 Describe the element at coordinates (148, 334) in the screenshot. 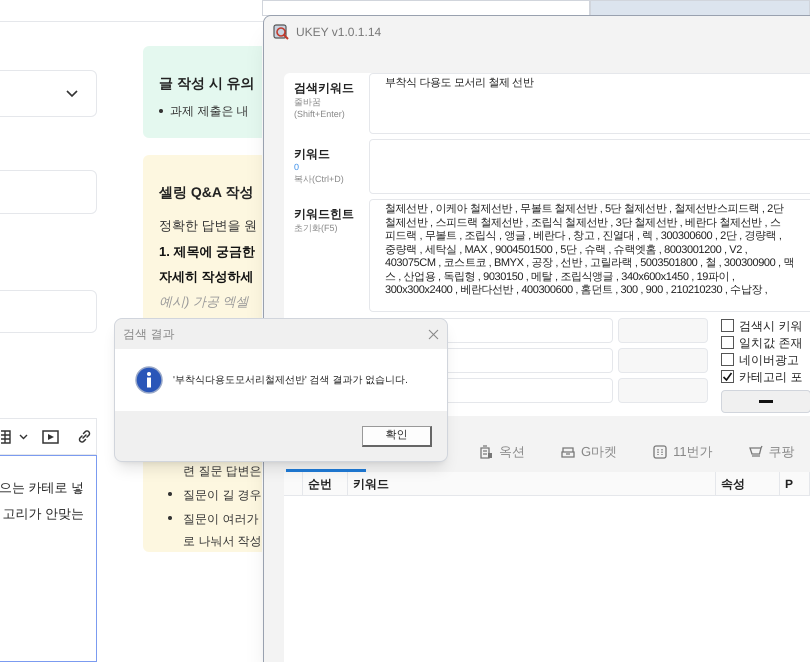

I see `dialog-title: 검색 결과` at that location.